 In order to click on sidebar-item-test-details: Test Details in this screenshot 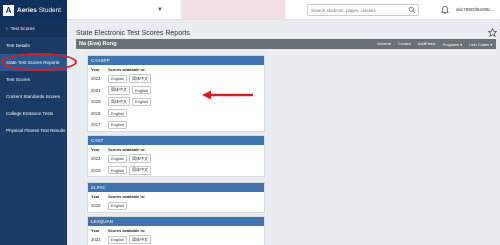, I will do `click(33, 45)`.